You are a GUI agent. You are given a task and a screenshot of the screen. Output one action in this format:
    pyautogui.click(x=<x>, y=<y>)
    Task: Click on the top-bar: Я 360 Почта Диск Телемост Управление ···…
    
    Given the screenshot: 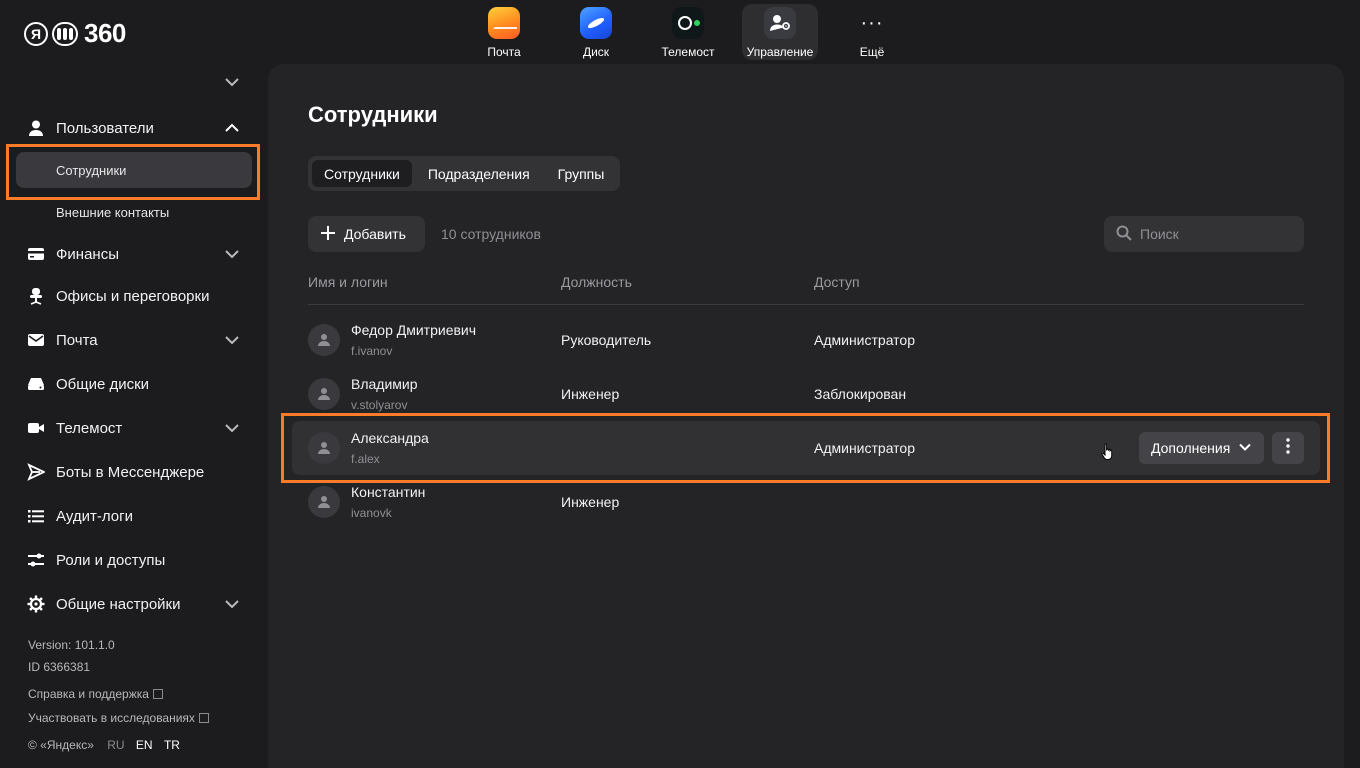 What is the action you would take?
    pyautogui.click(x=680, y=32)
    